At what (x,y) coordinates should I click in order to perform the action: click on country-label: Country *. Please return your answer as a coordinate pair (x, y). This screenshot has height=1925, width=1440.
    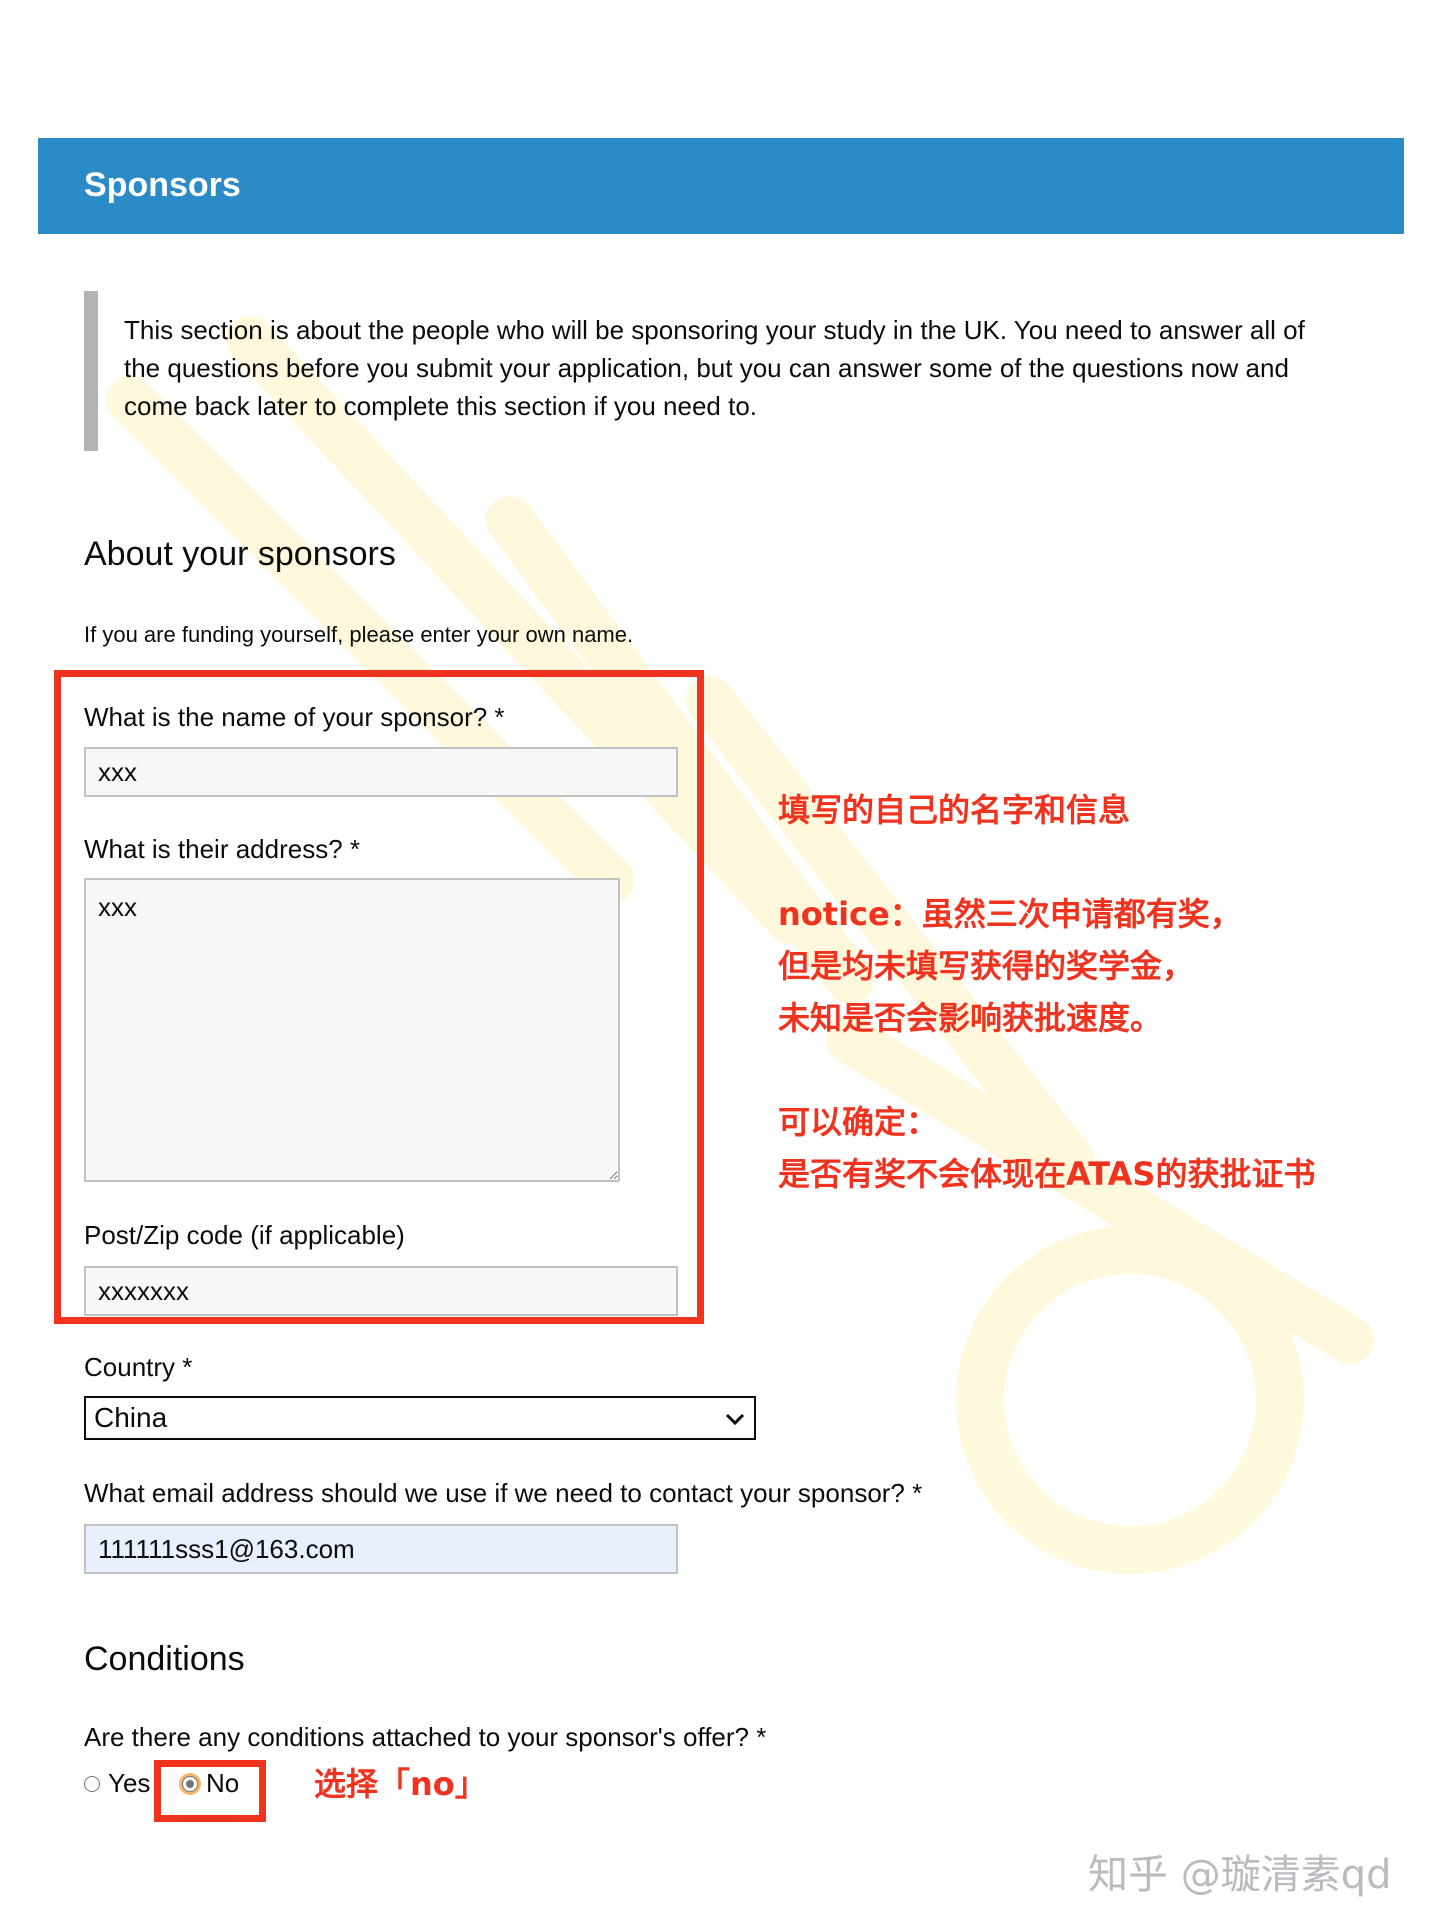
    Looking at the image, I should click on (138, 1367).